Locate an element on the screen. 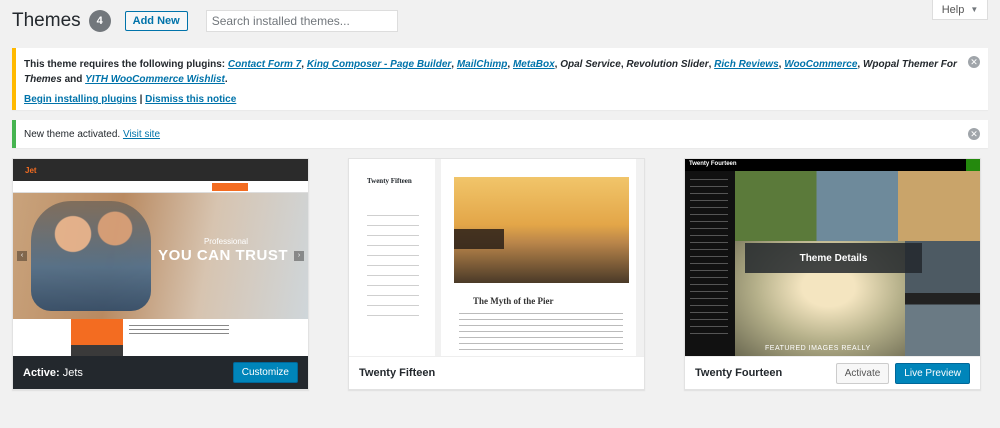  theme-details-overlay: Theme Details is located at coordinates (833, 258).